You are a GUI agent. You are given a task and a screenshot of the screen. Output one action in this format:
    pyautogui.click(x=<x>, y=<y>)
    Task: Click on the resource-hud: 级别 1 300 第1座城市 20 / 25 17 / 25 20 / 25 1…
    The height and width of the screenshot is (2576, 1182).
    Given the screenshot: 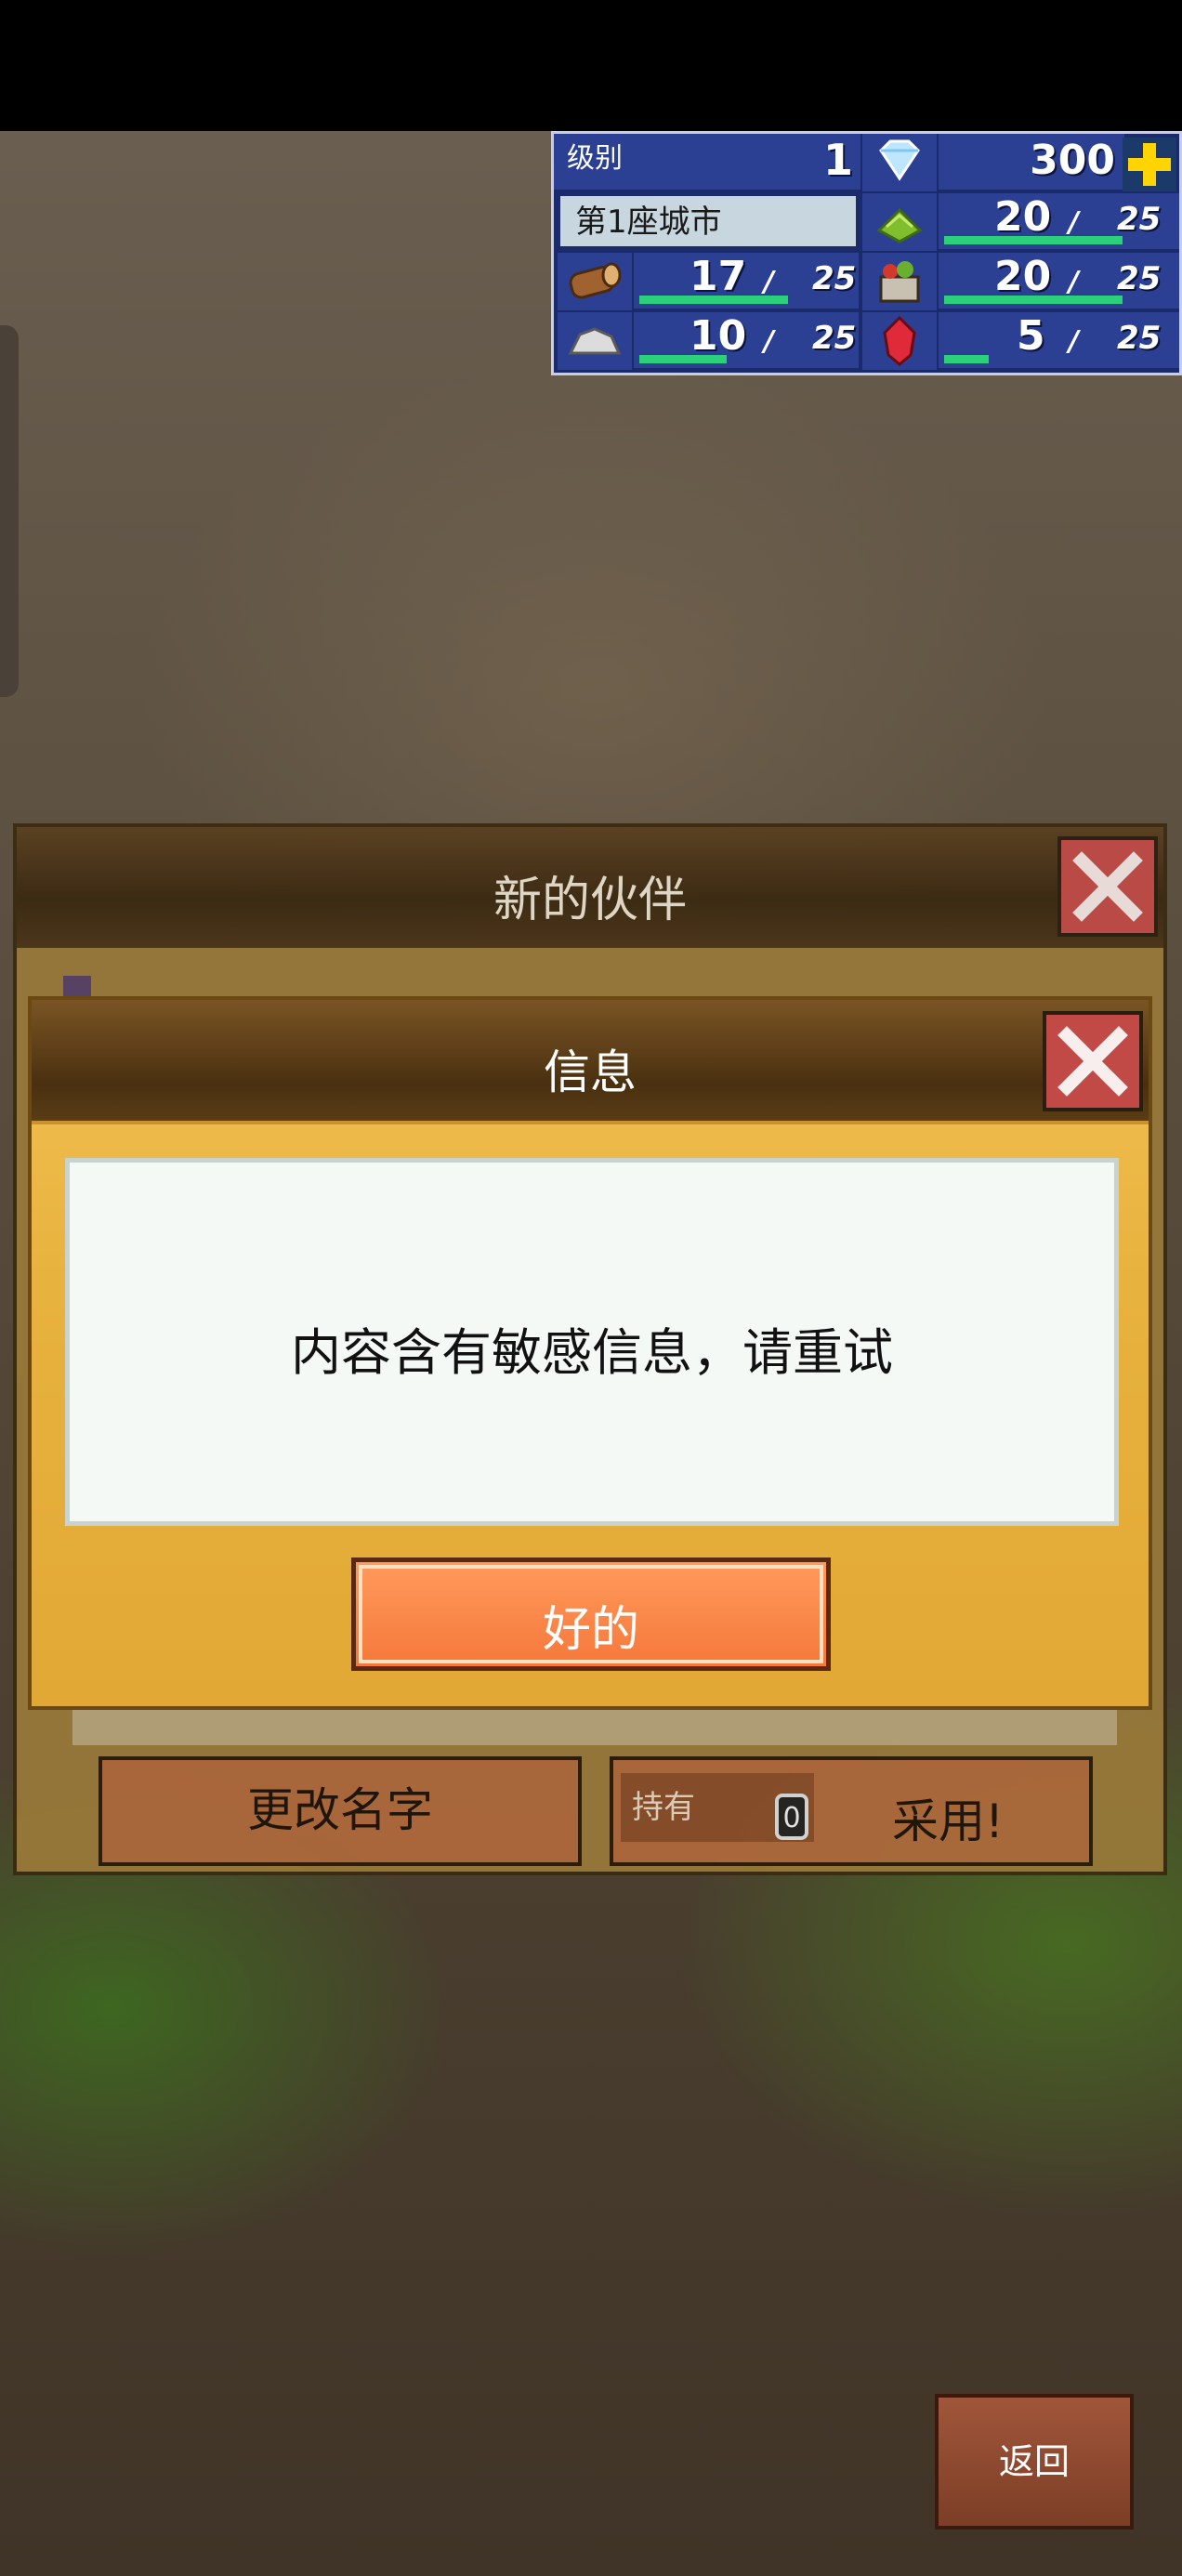 What is the action you would take?
    pyautogui.click(x=866, y=253)
    